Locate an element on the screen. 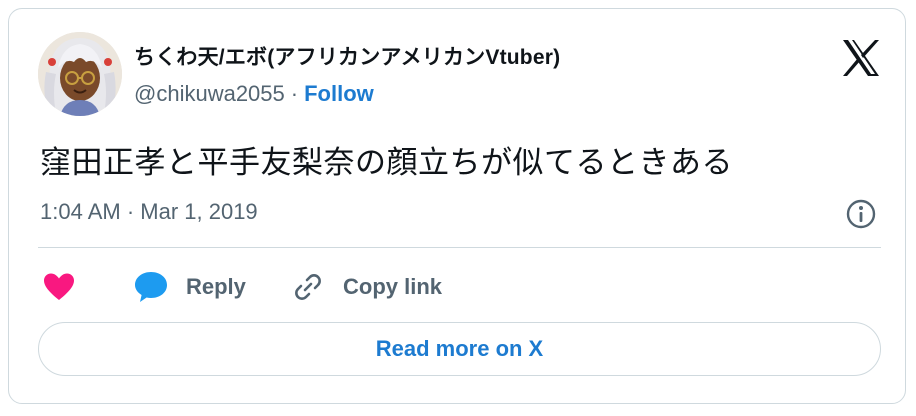  read-more-label: Read more on X is located at coordinates (459, 348).